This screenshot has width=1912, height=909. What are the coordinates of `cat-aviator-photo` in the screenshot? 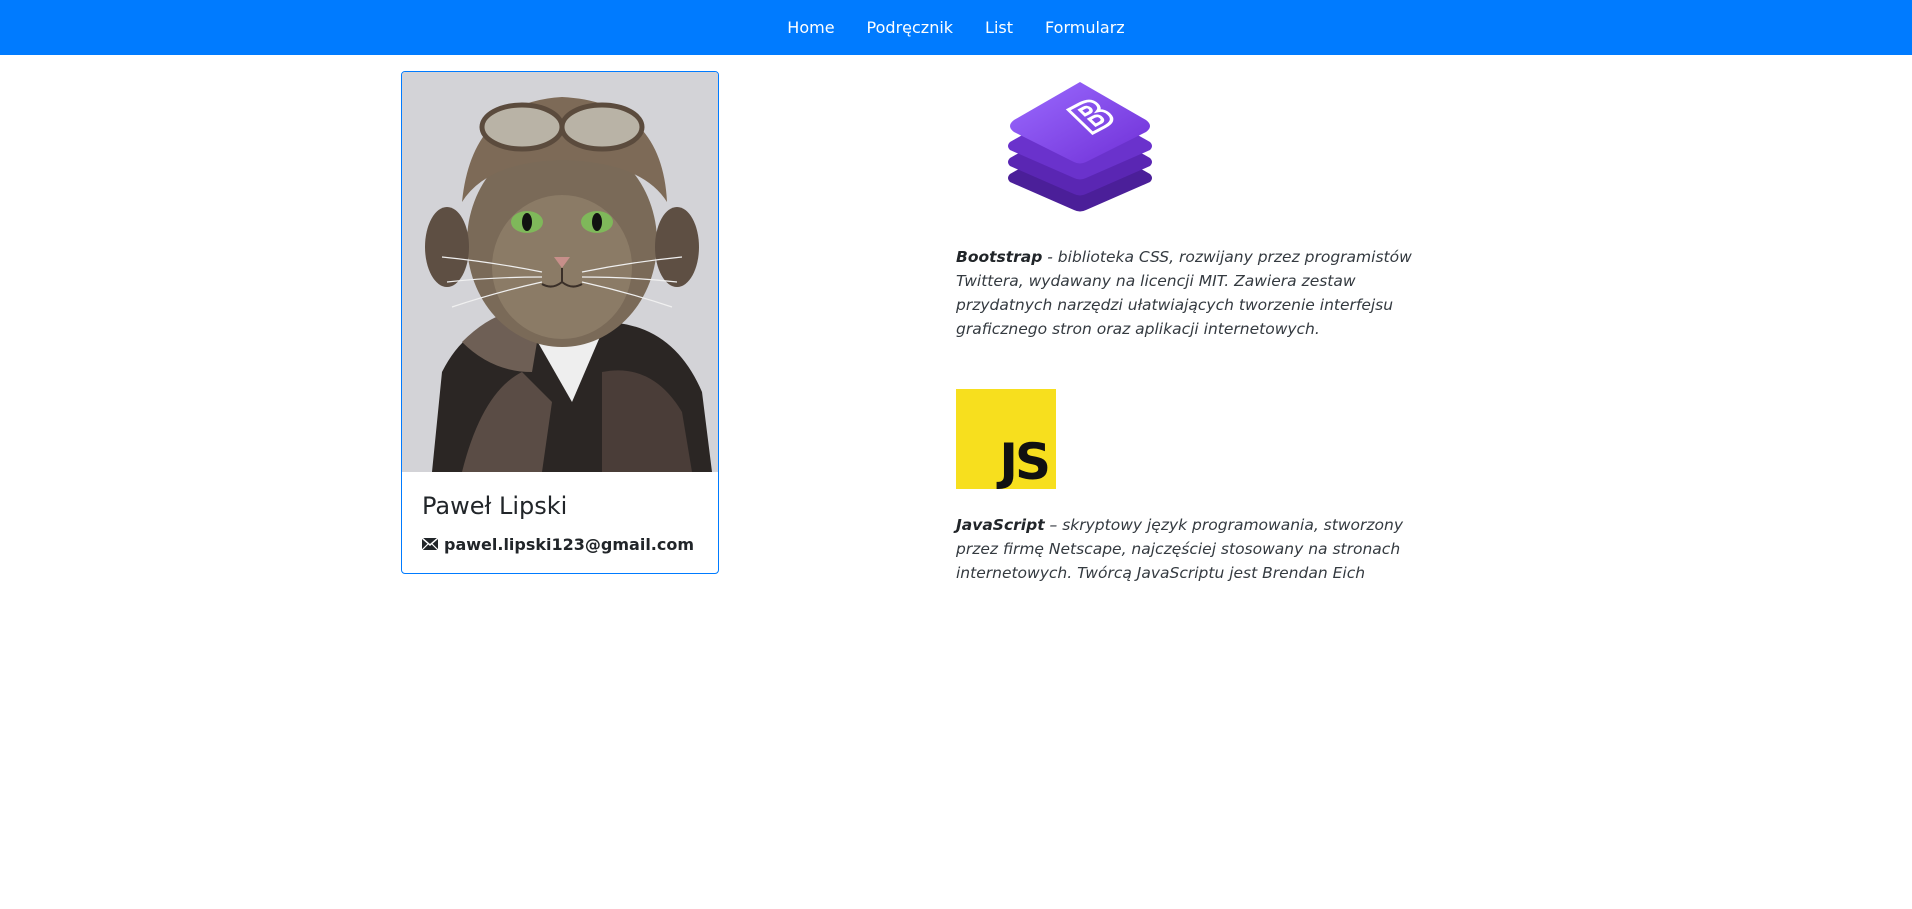 It's located at (560, 272).